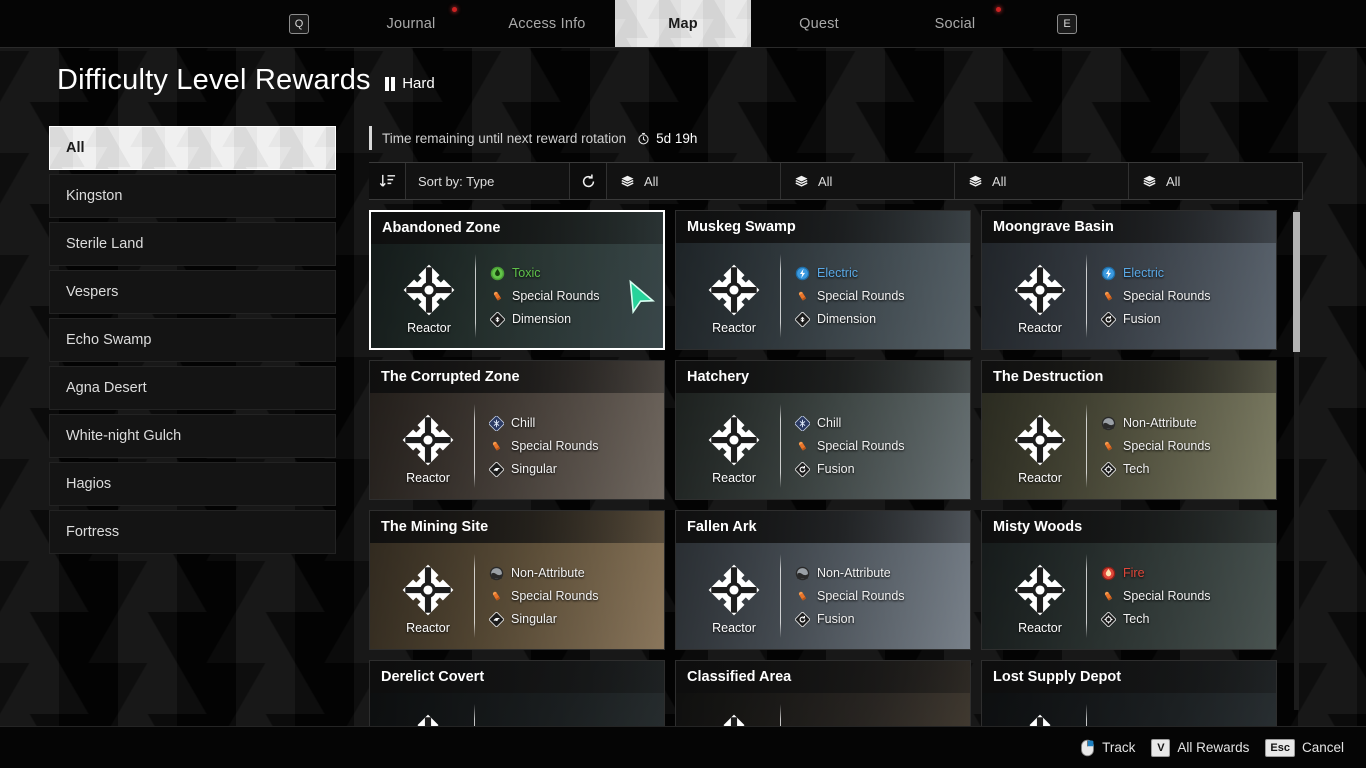 This screenshot has height=768, width=1366. What do you see at coordinates (823, 693) in the screenshot?
I see `mission-card: Classified Area Reactor` at bounding box center [823, 693].